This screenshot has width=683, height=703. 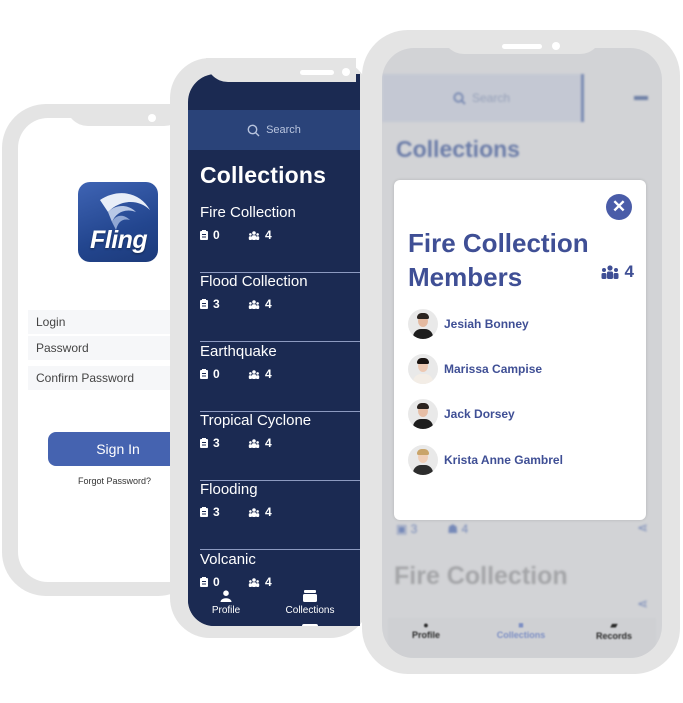 What do you see at coordinates (521, 625) in the screenshot?
I see `collections-icon: ■` at bounding box center [521, 625].